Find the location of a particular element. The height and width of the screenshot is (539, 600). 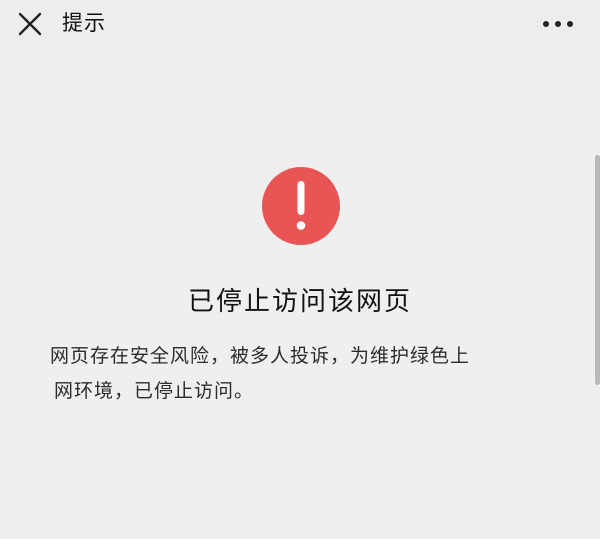

close-icon is located at coordinates (30, 24).